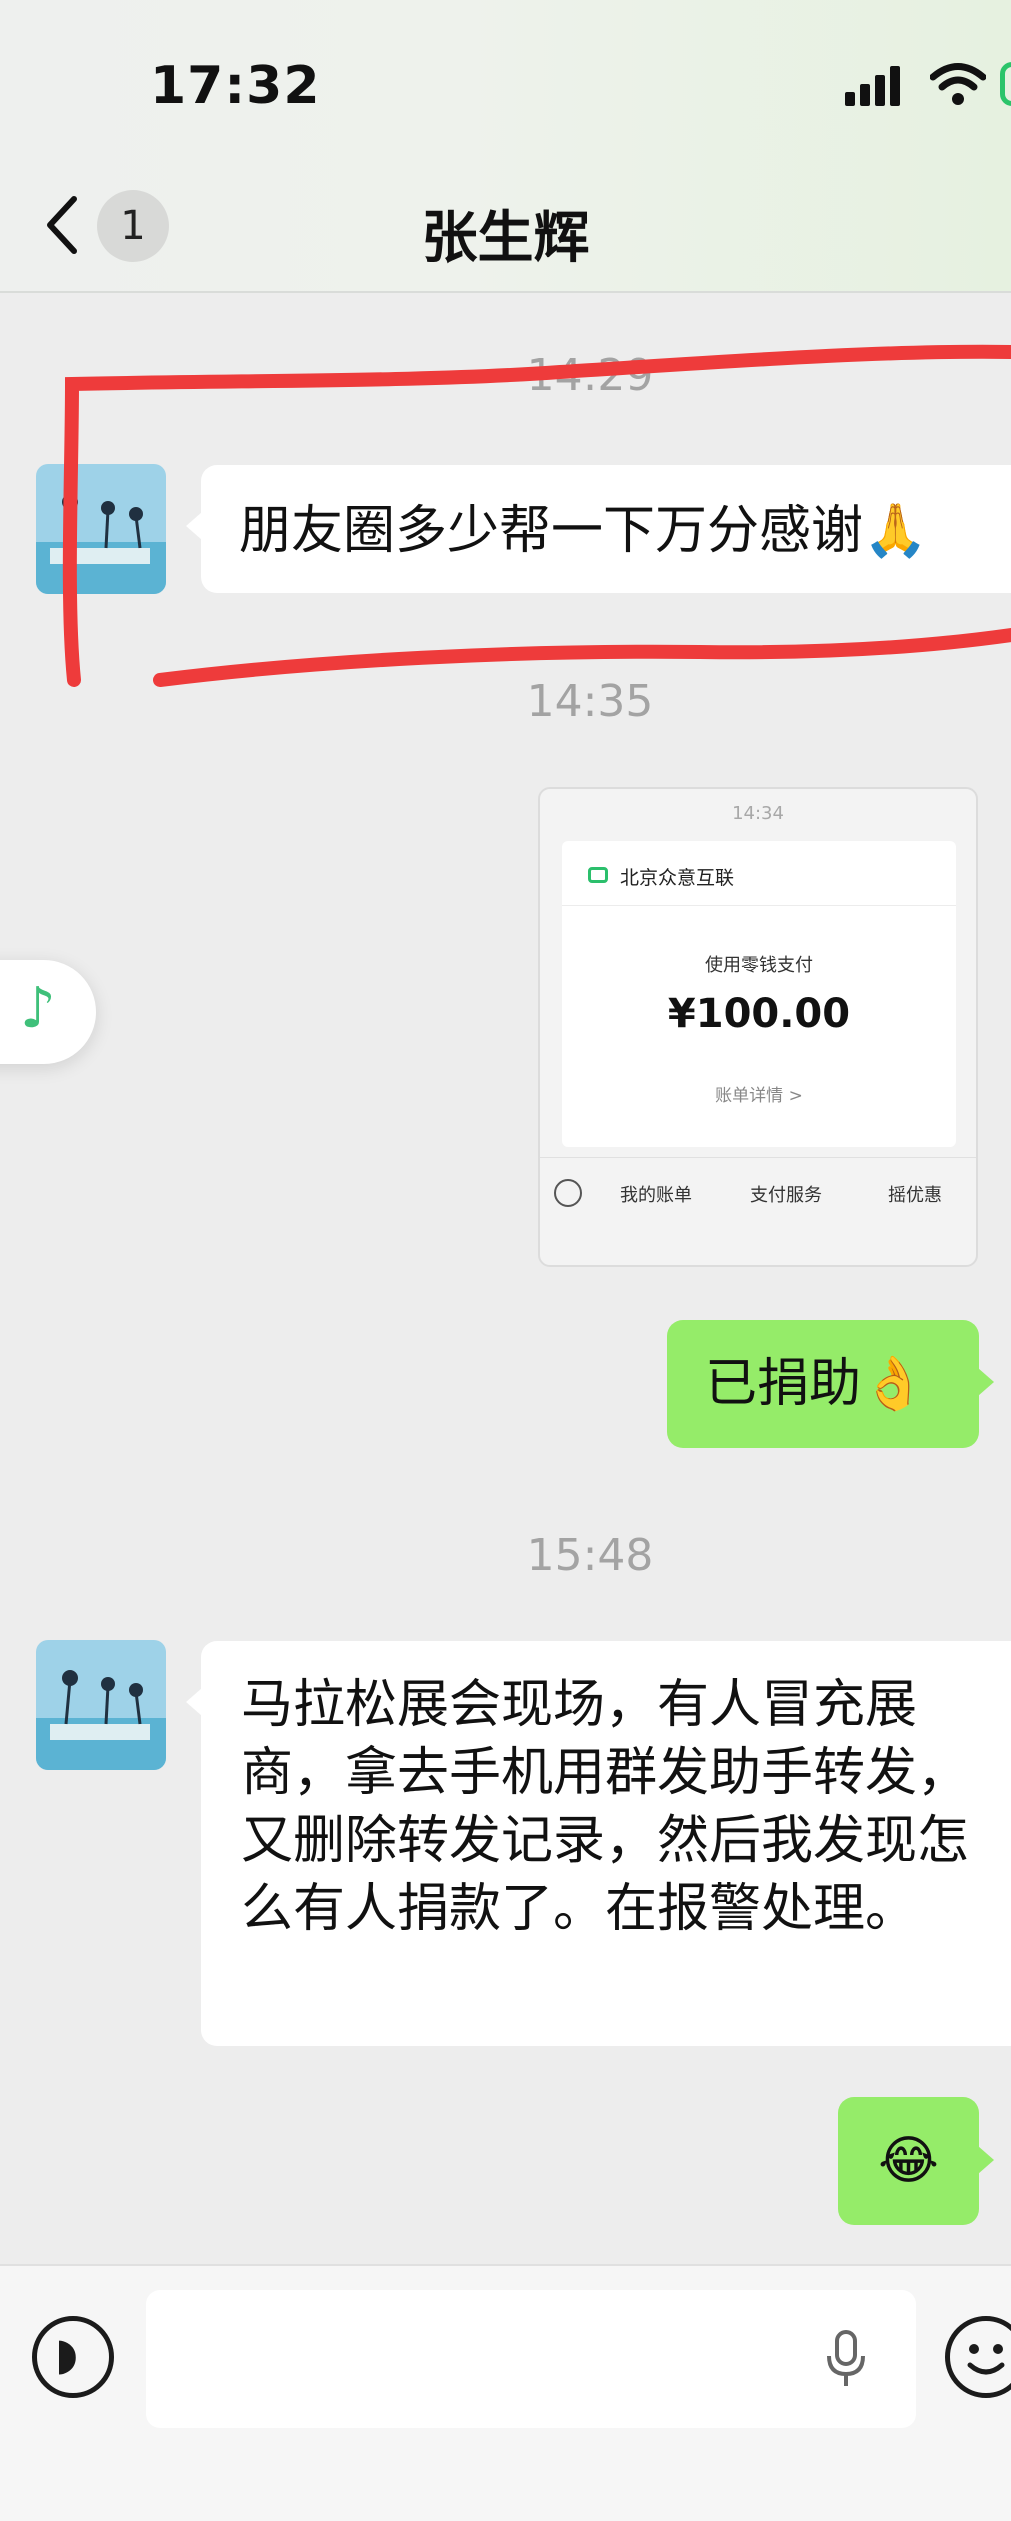  What do you see at coordinates (677, 878) in the screenshot?
I see `merchant-name: 北京众意互联` at bounding box center [677, 878].